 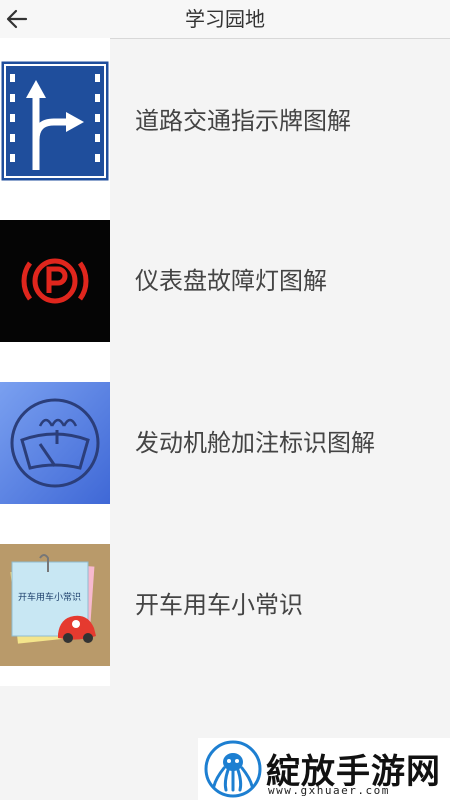 I want to click on car-notes-icon, so click(x=55, y=605).